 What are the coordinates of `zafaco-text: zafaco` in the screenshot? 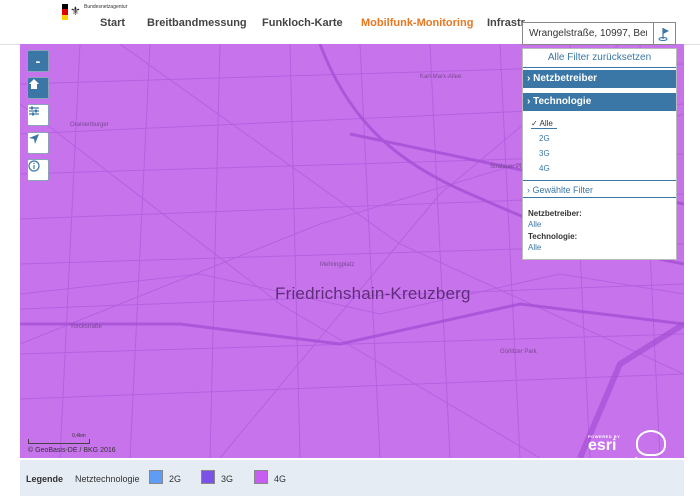 It's located at (638, 457).